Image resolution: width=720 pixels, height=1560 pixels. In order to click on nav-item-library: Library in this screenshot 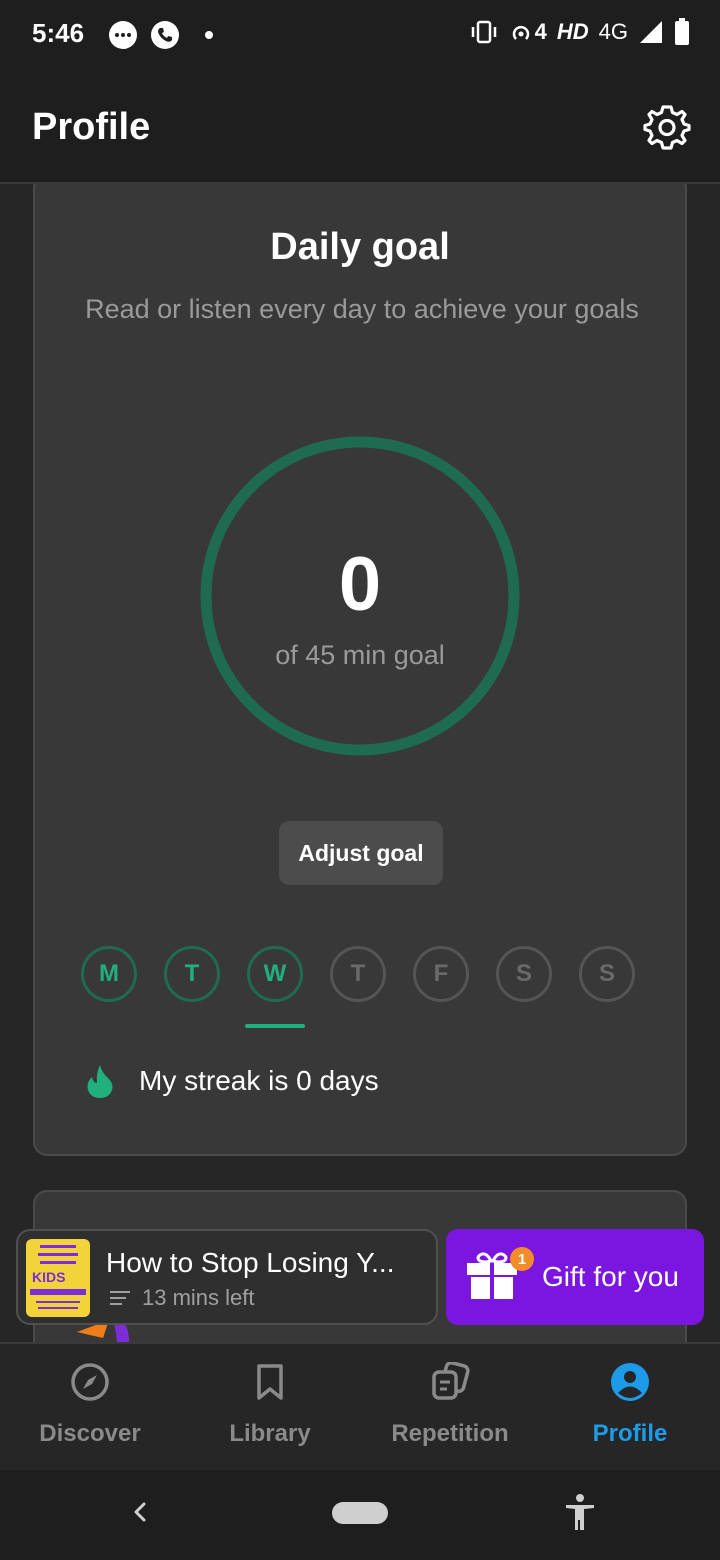, I will do `click(270, 1407)`.